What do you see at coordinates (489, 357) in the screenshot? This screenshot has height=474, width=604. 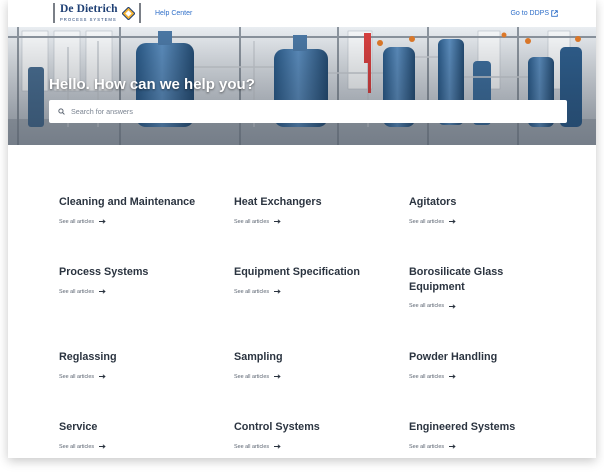 I see `category-title: Powder Handling` at bounding box center [489, 357].